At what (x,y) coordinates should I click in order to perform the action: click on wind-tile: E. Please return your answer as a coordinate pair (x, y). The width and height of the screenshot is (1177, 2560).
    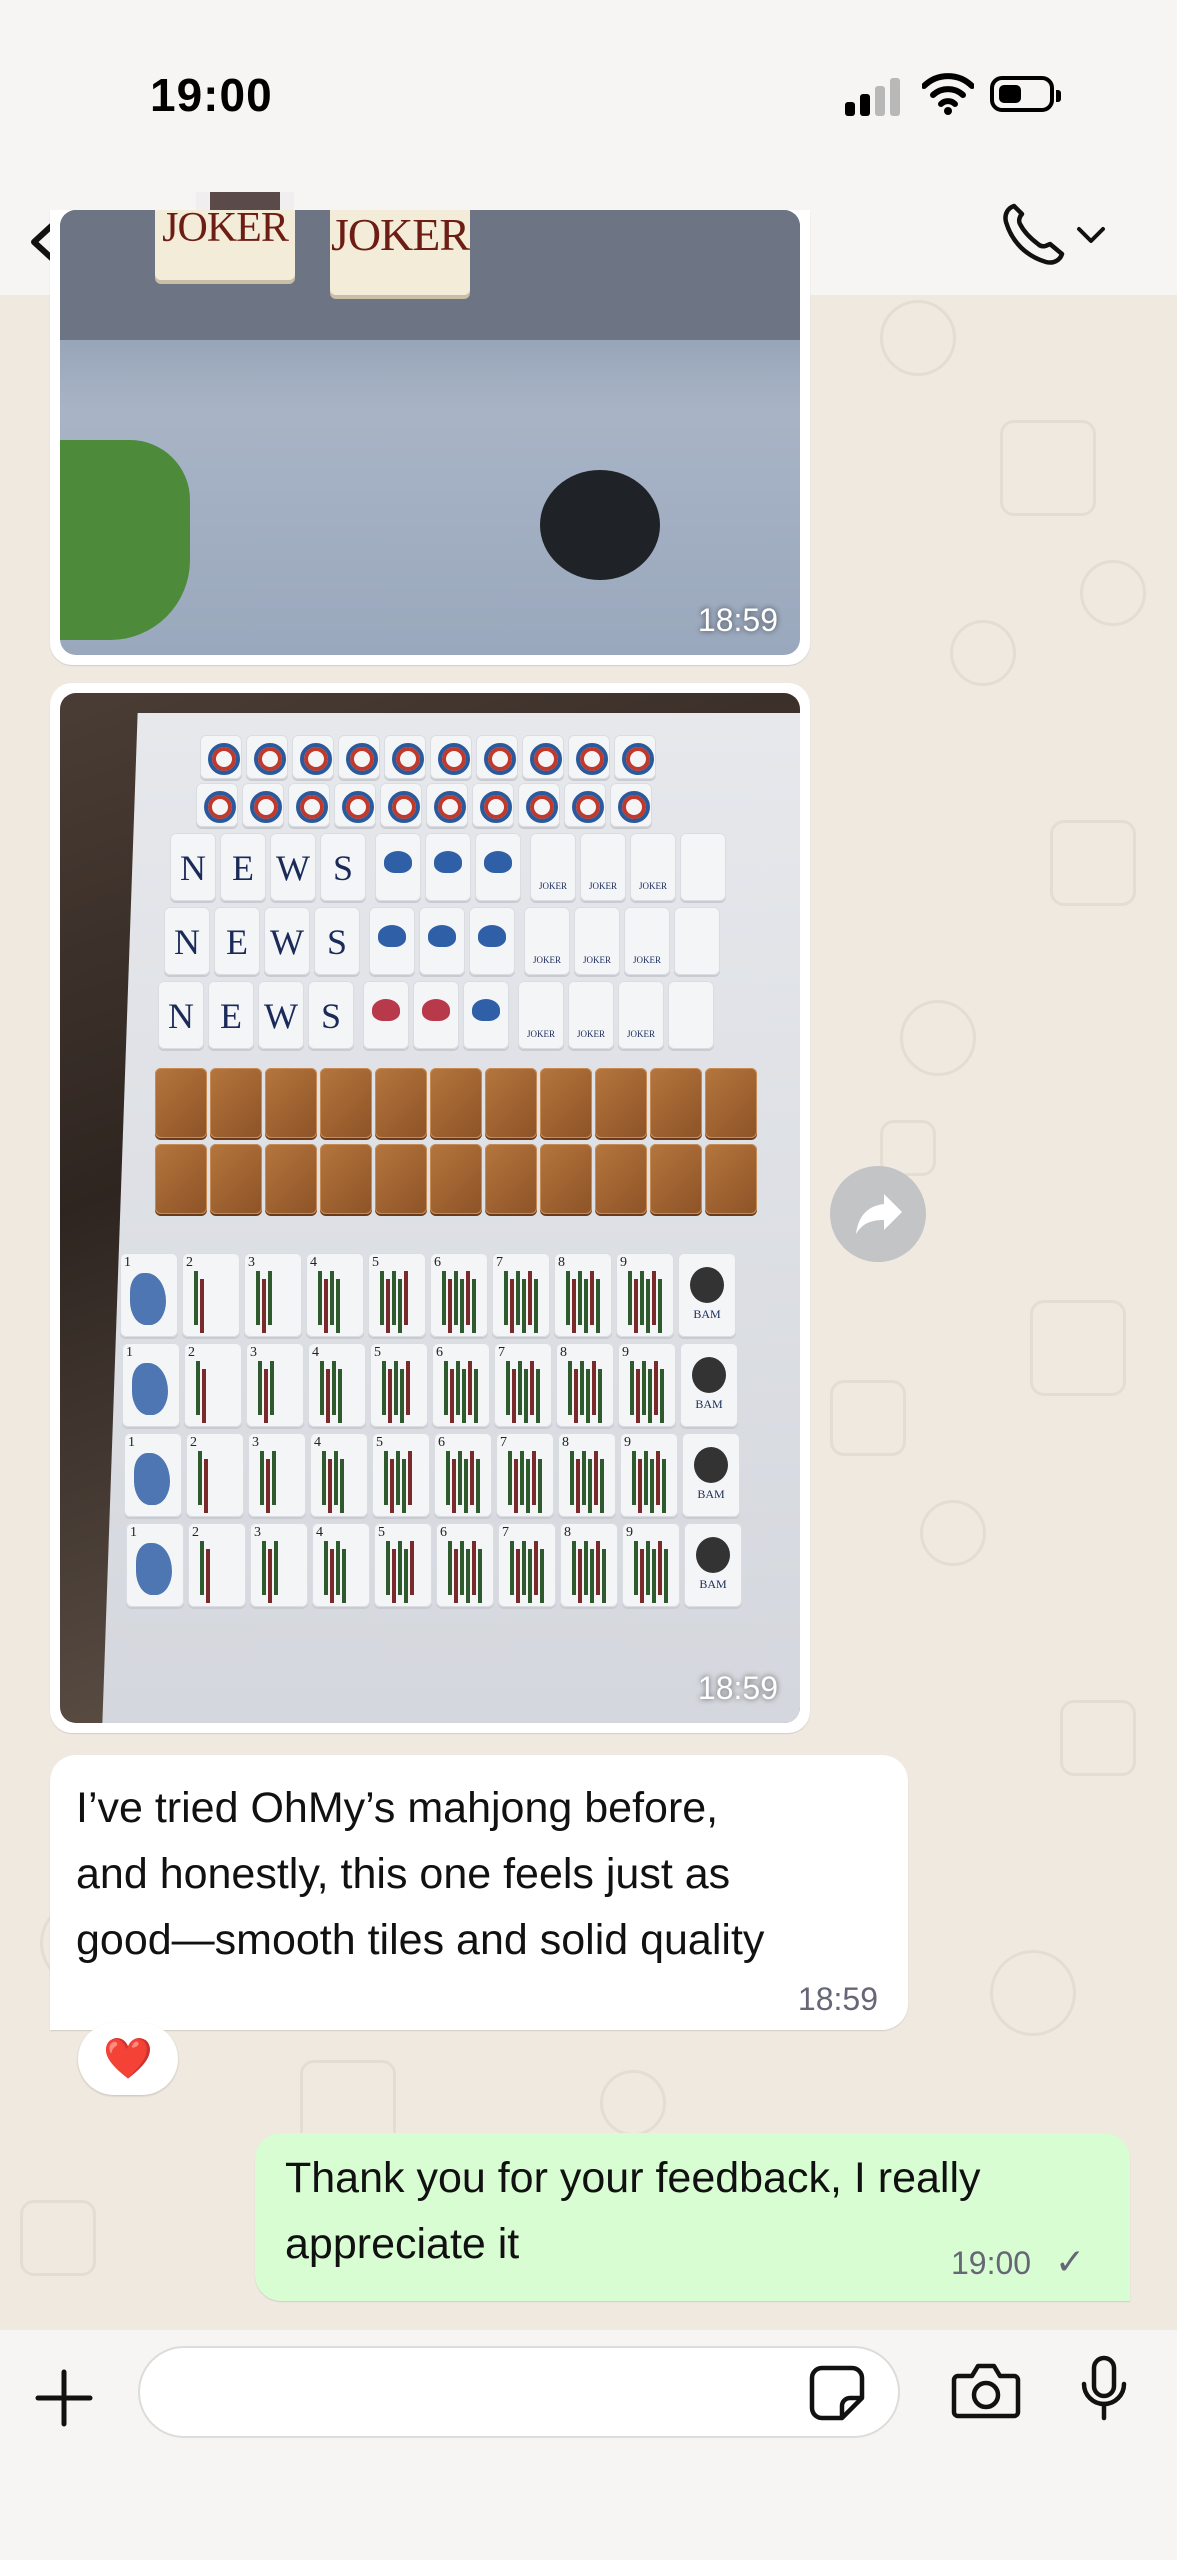
    Looking at the image, I should click on (231, 1015).